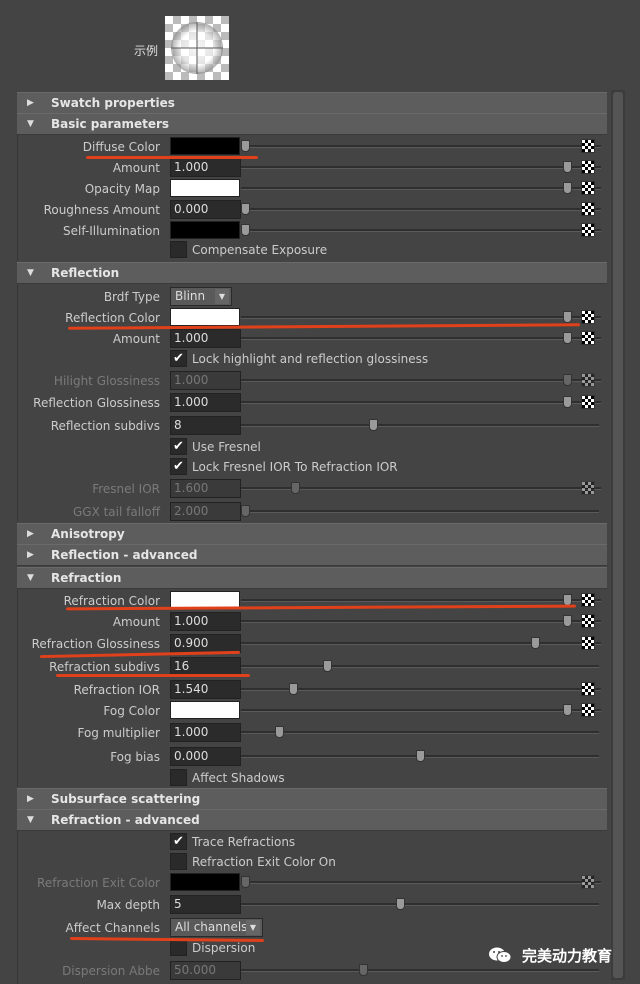  Describe the element at coordinates (205, 756) in the screenshot. I see `fog-bias-field: 0.000` at that location.